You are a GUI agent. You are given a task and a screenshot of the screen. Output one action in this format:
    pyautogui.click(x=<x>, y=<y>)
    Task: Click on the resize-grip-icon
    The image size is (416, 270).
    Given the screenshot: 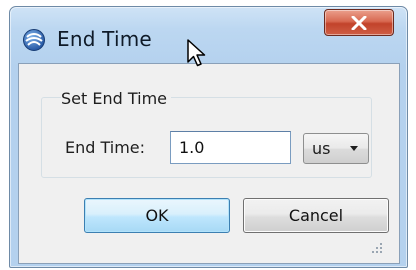 What is the action you would take?
    pyautogui.click(x=376, y=248)
    